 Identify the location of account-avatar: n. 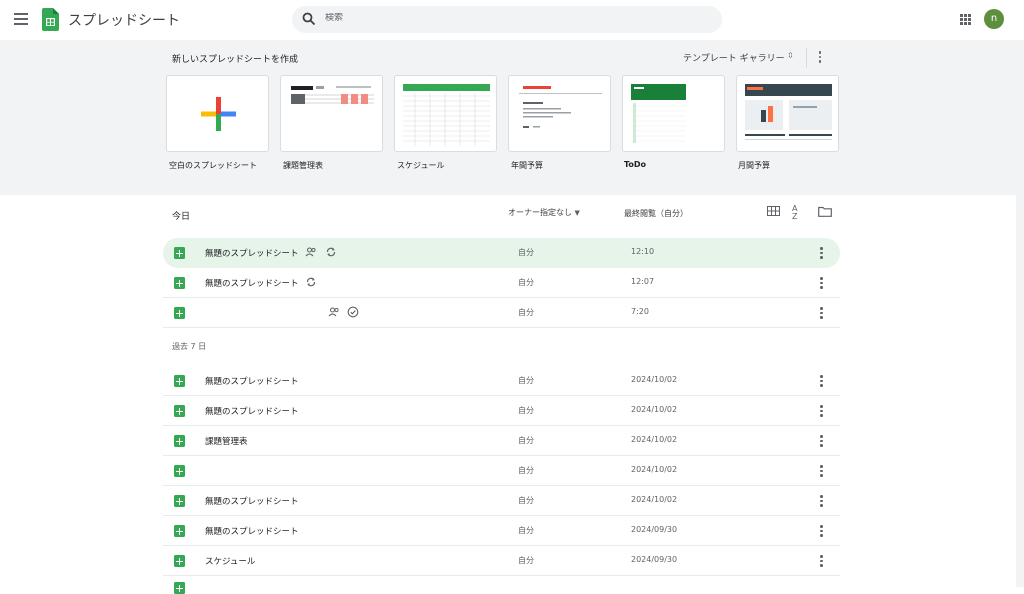
(994, 19).